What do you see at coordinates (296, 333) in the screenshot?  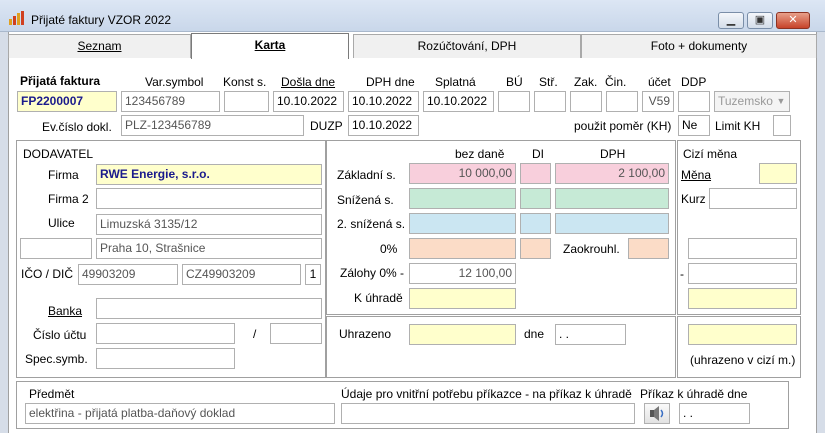 I see `kod-banky-field` at bounding box center [296, 333].